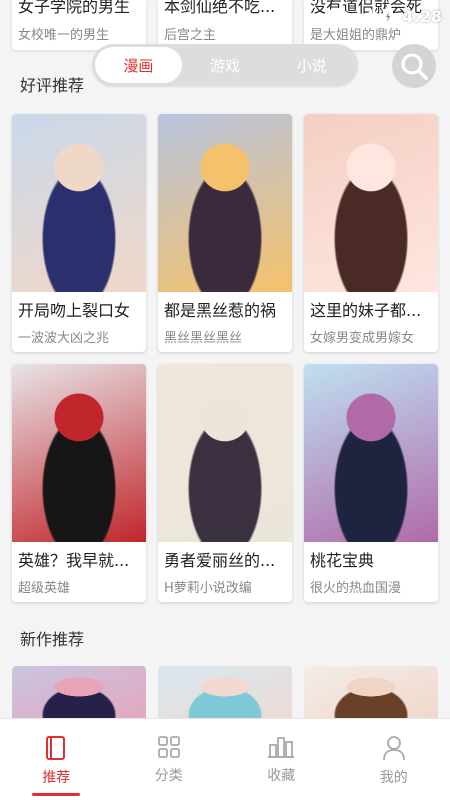  Describe the element at coordinates (79, 25) in the screenshot. I see `top-card: 女子学院的男生 女校唯一的男生` at that location.